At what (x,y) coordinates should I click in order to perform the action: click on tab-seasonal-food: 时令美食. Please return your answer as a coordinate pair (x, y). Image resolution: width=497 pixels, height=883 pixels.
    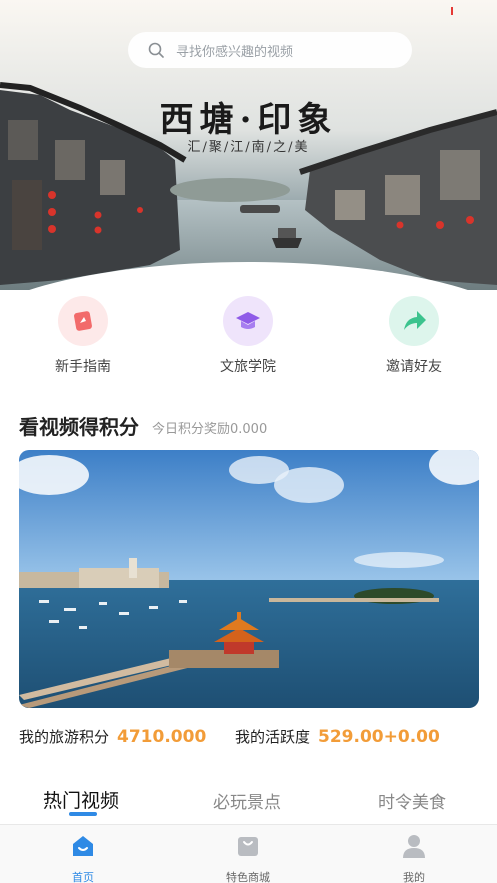
    Looking at the image, I should click on (412, 800).